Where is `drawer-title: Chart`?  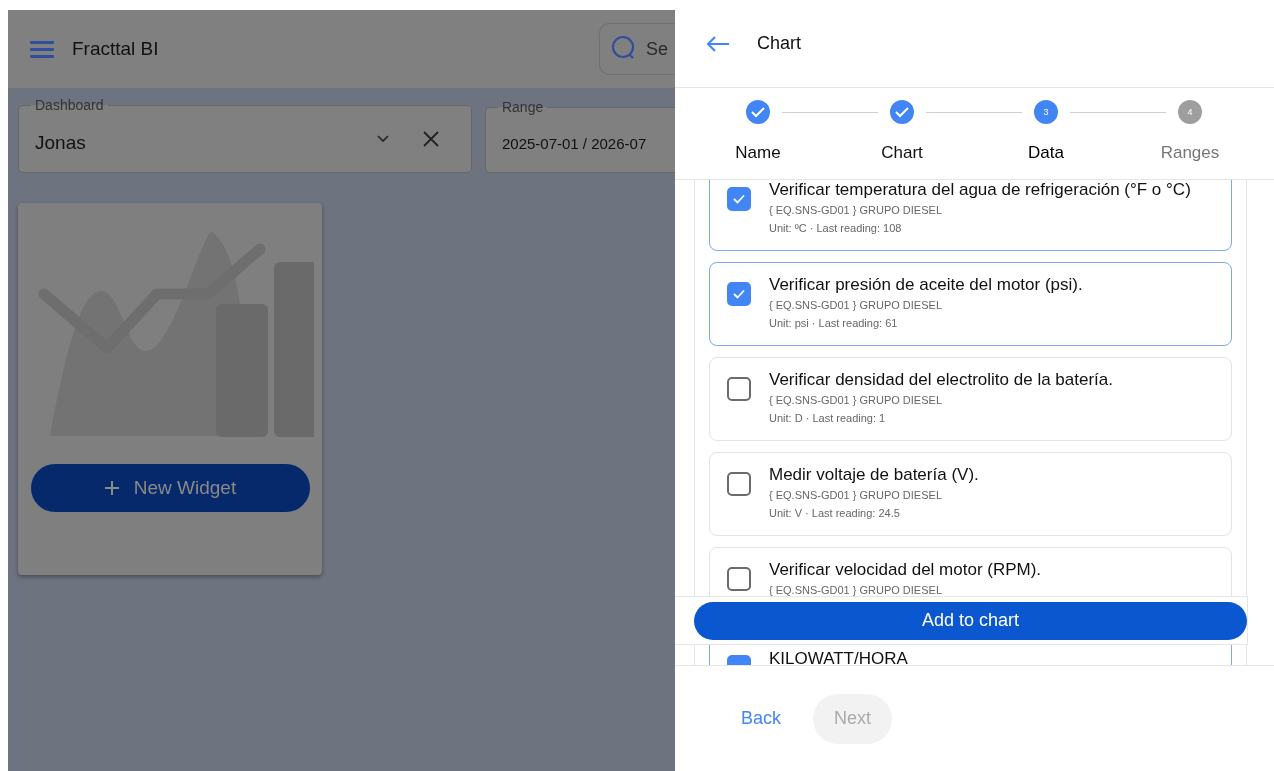 drawer-title: Chart is located at coordinates (779, 43).